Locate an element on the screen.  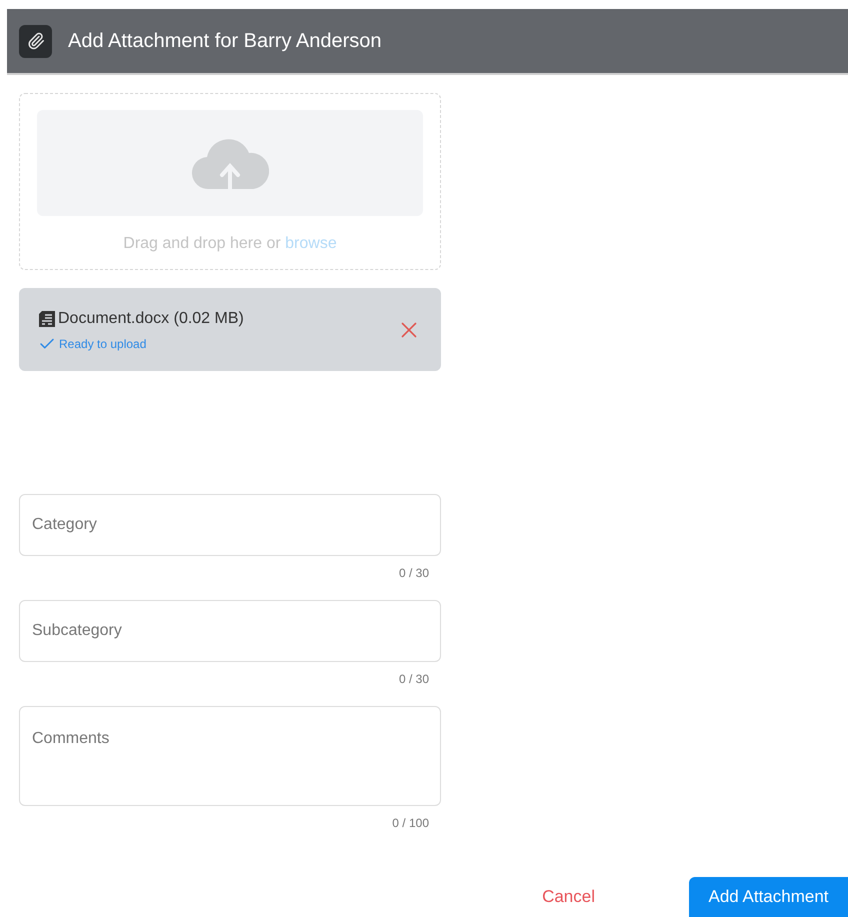
upload-status: Ready to upload is located at coordinates (102, 344).